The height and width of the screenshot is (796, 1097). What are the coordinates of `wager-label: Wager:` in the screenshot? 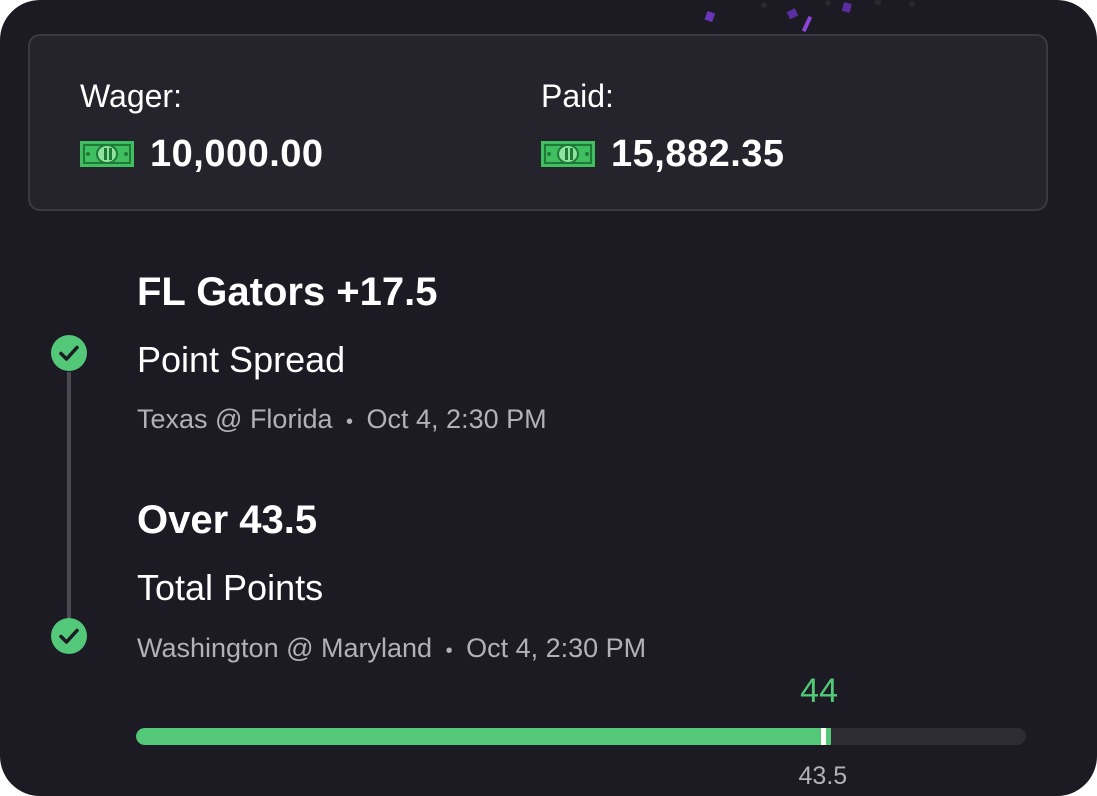 It's located at (131, 96).